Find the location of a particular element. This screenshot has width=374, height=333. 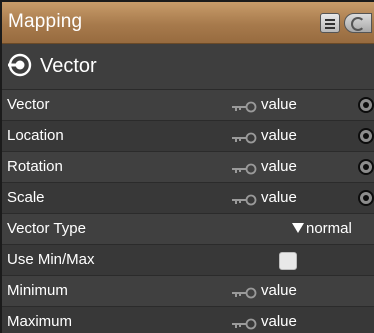

output-label: Vector is located at coordinates (68, 66).